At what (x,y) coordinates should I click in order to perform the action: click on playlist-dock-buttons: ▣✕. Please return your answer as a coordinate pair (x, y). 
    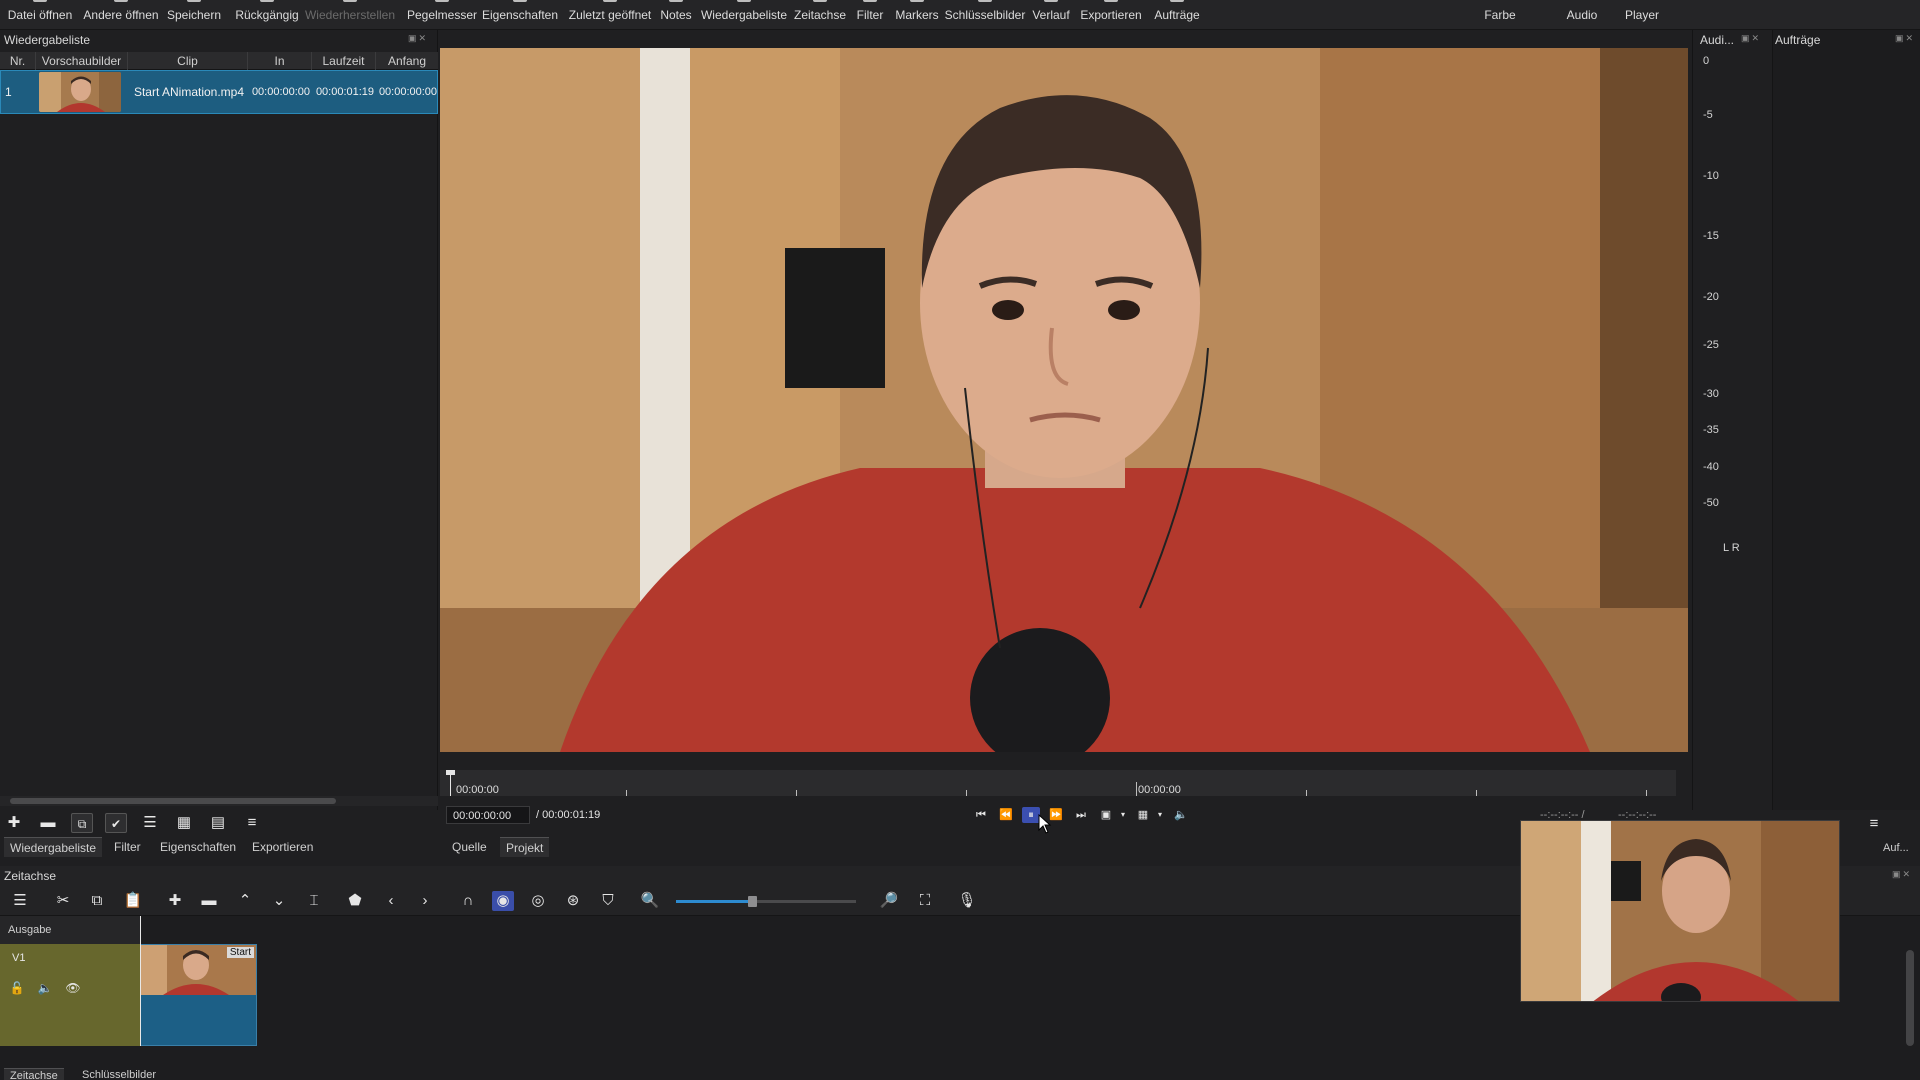
    Looking at the image, I should click on (418, 38).